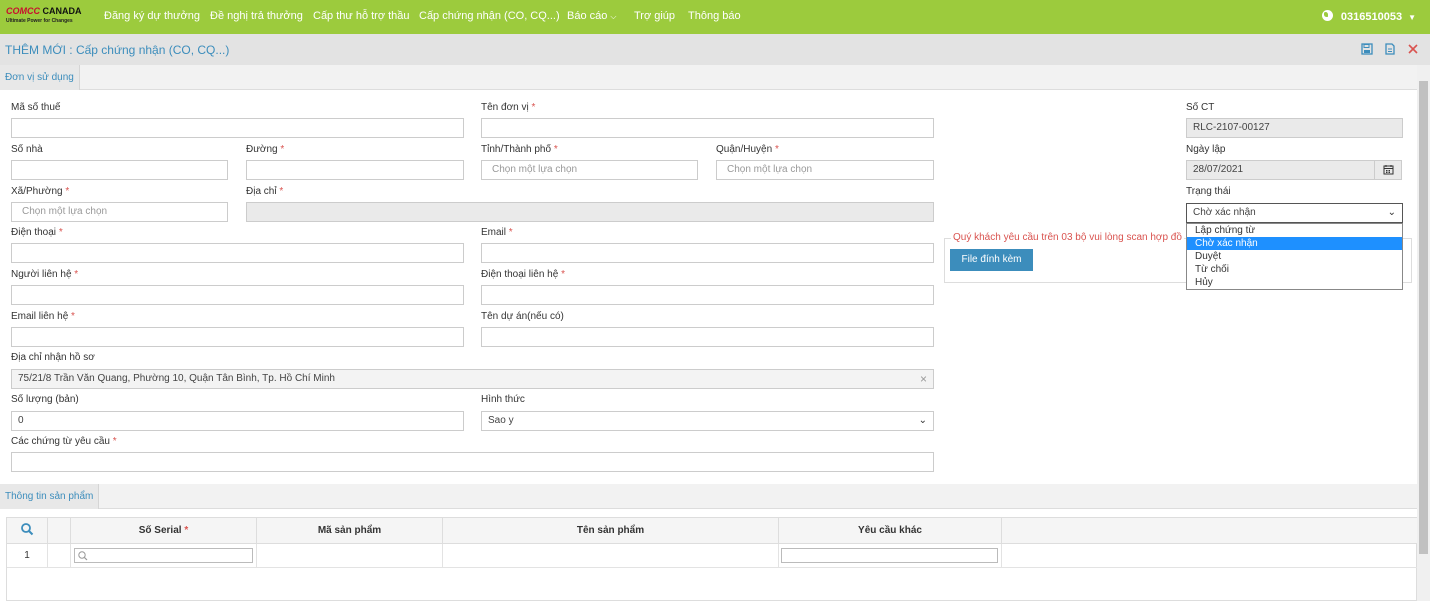 Image resolution: width=1430 pixels, height=601 pixels. I want to click on col-ma-san-pham: Mã sản phẩm, so click(350, 531).